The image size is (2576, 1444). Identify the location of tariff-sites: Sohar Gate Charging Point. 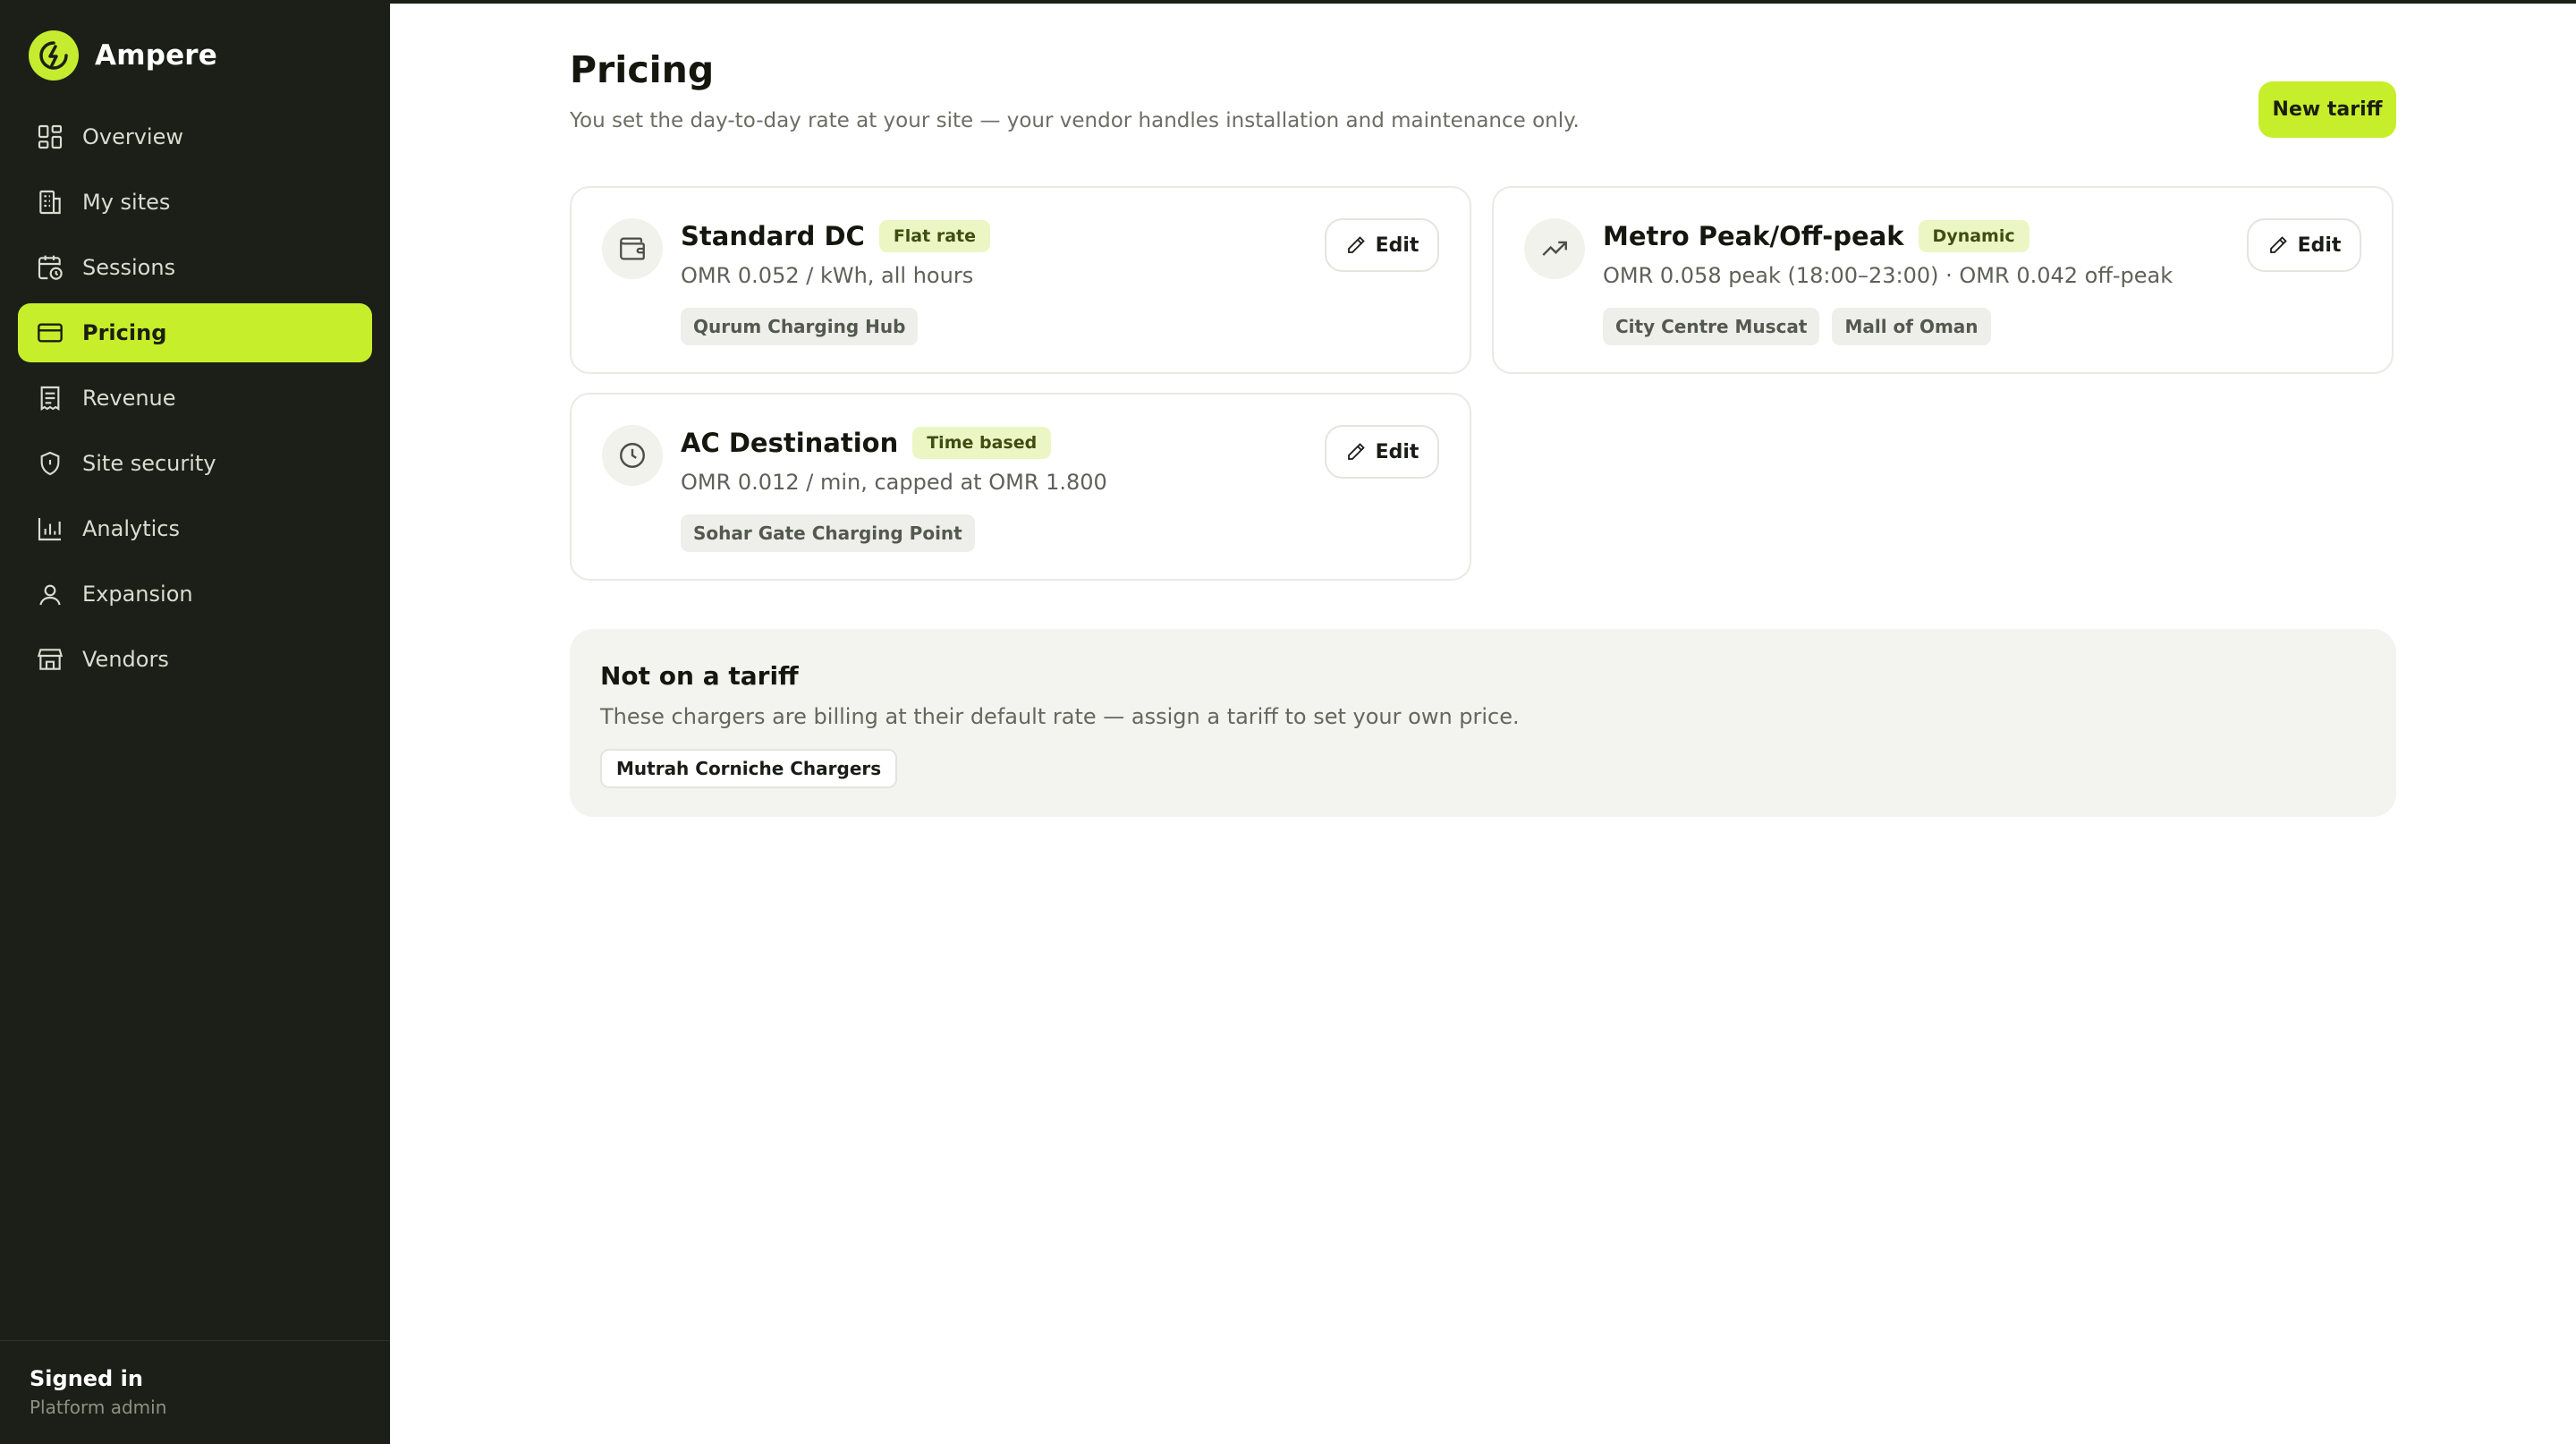
(828, 533).